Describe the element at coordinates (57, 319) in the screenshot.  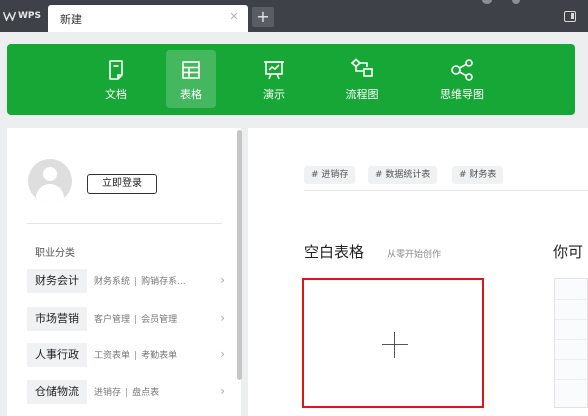
I see `category-name: 市场营销` at that location.